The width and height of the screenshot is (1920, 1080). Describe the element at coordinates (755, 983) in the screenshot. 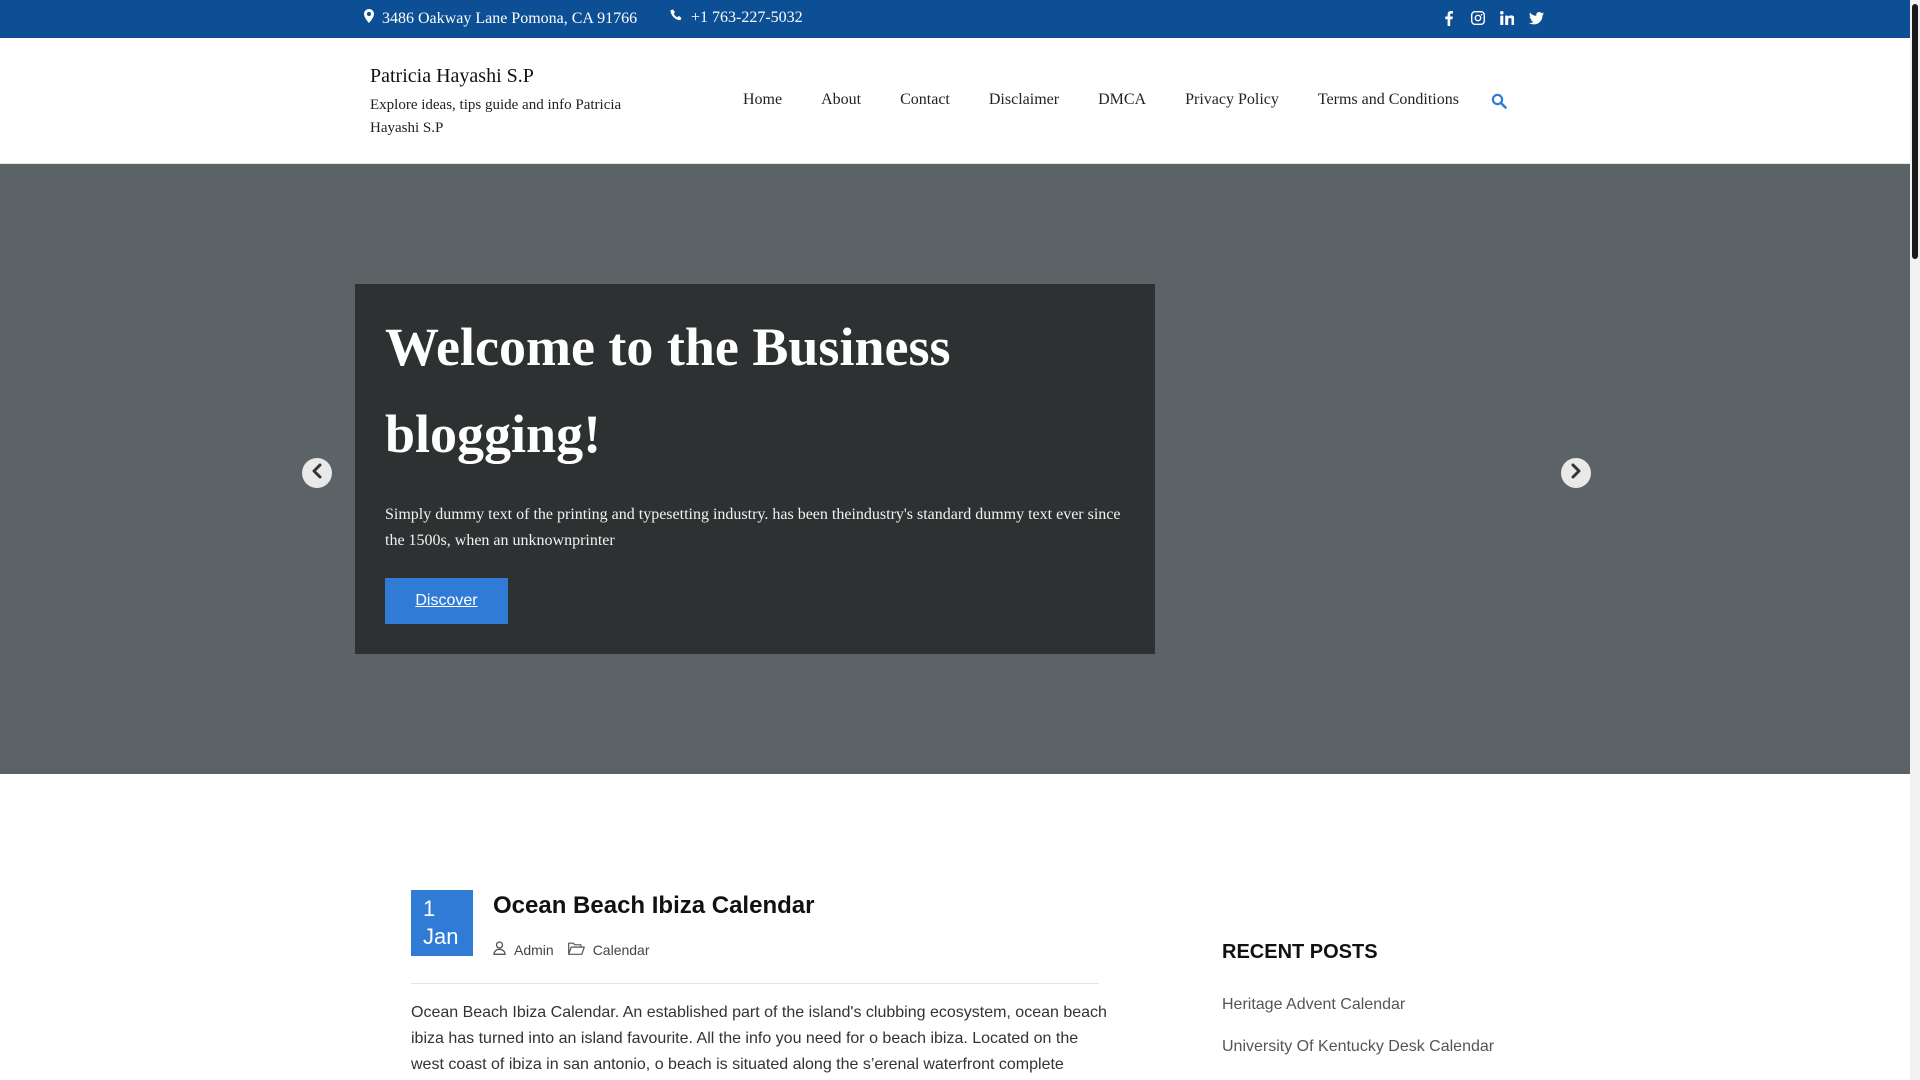

I see `post-divider` at that location.